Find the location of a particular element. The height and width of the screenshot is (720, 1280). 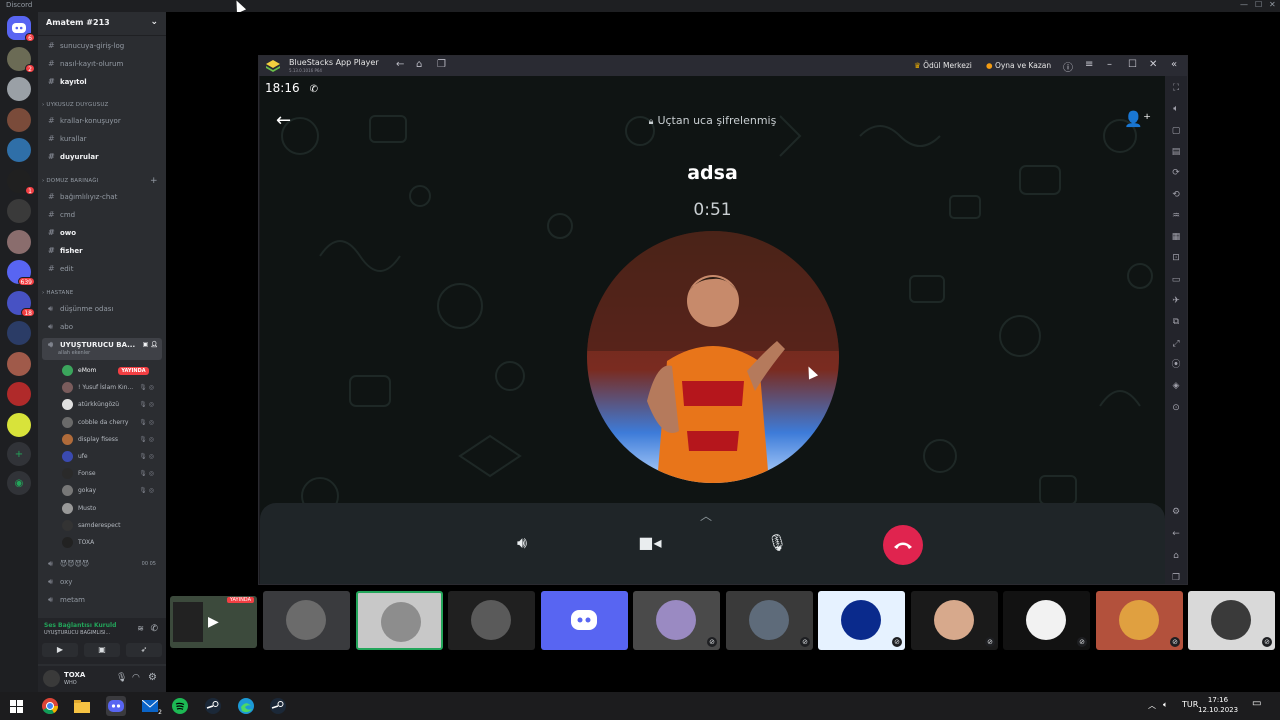

voice-user: samderespect is located at coordinates (112, 526).